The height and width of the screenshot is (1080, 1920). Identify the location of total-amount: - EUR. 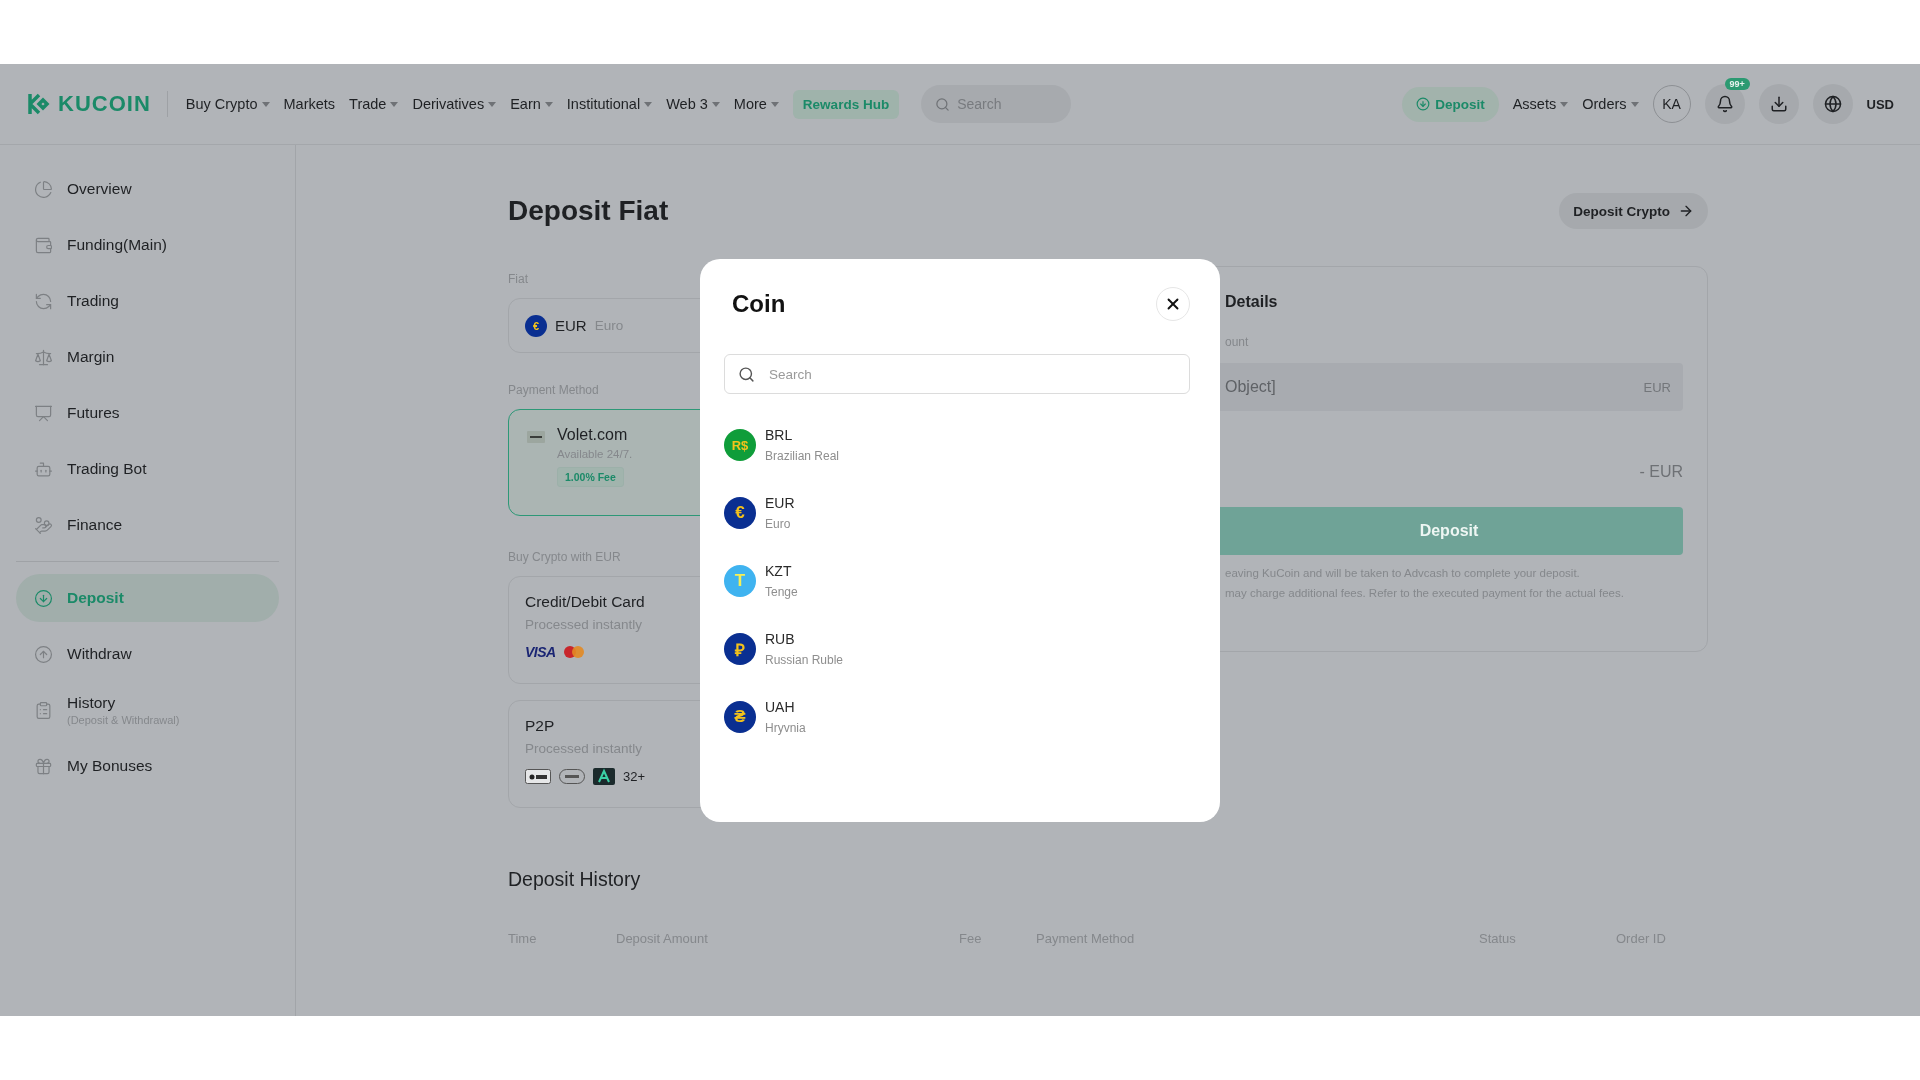
(1661, 472).